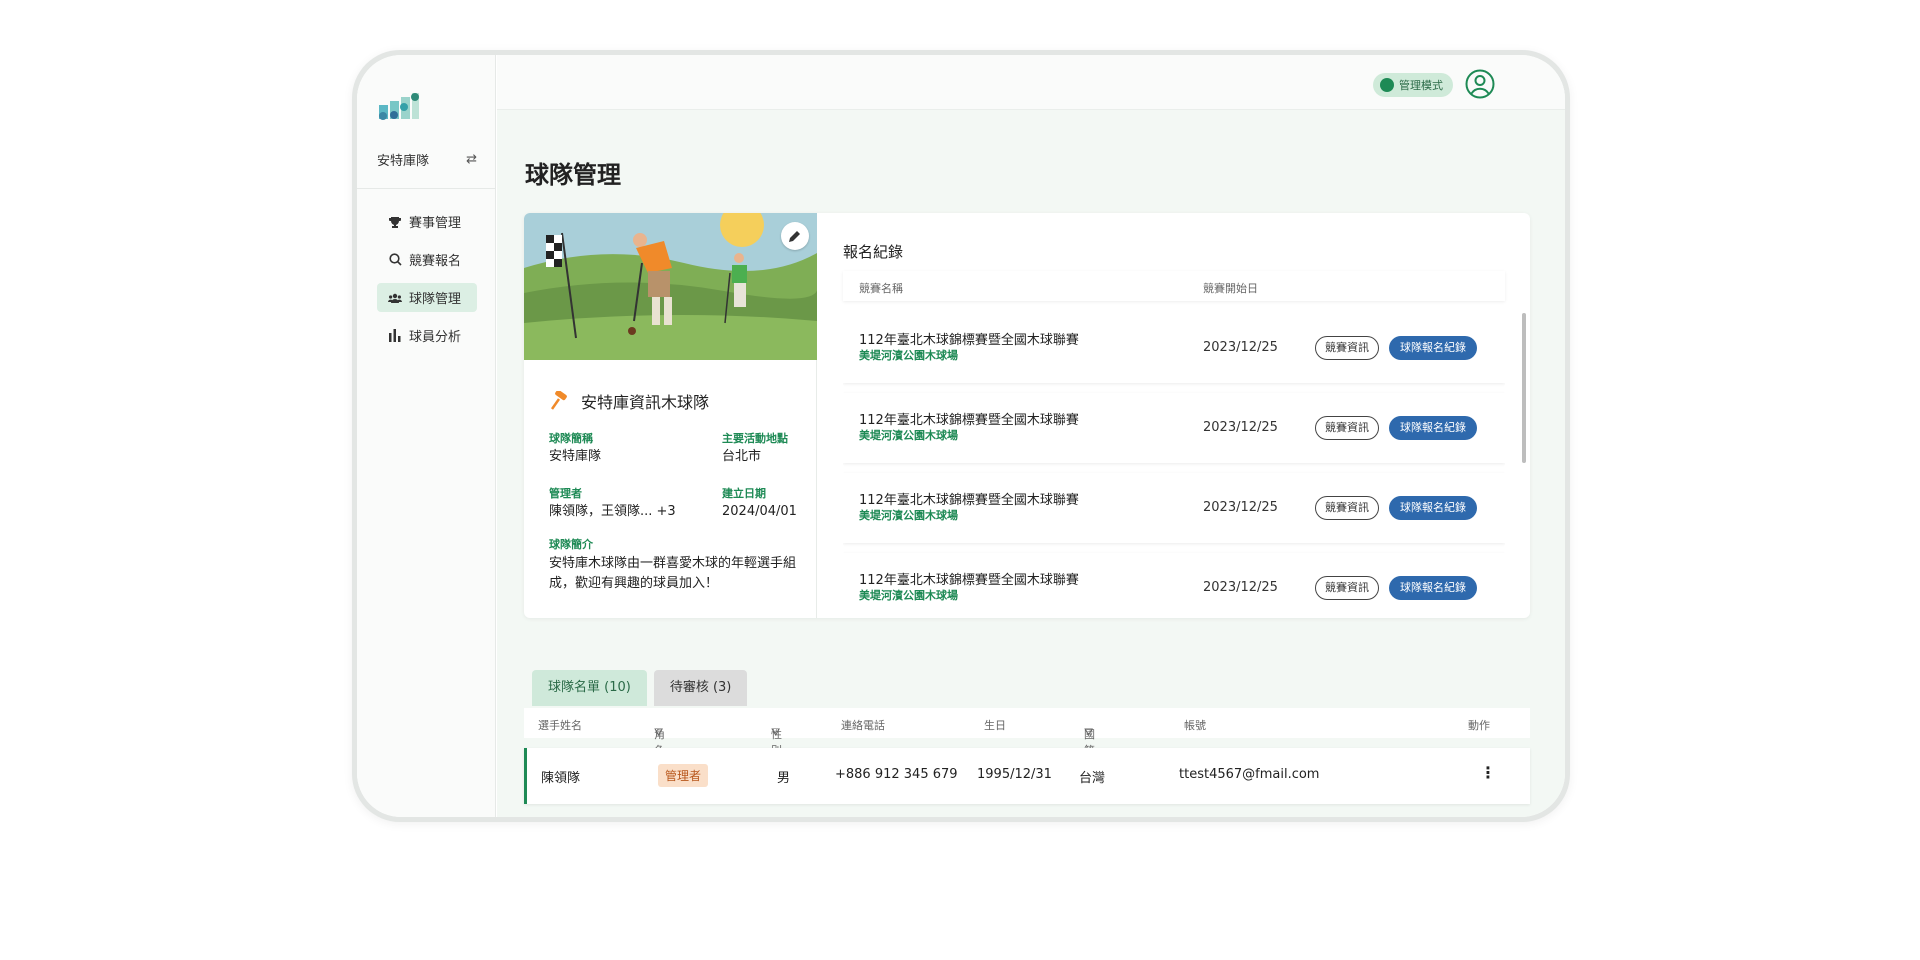 This screenshot has height=960, width=1920. Describe the element at coordinates (1387, 85) in the screenshot. I see `toggle-dot-icon` at that location.